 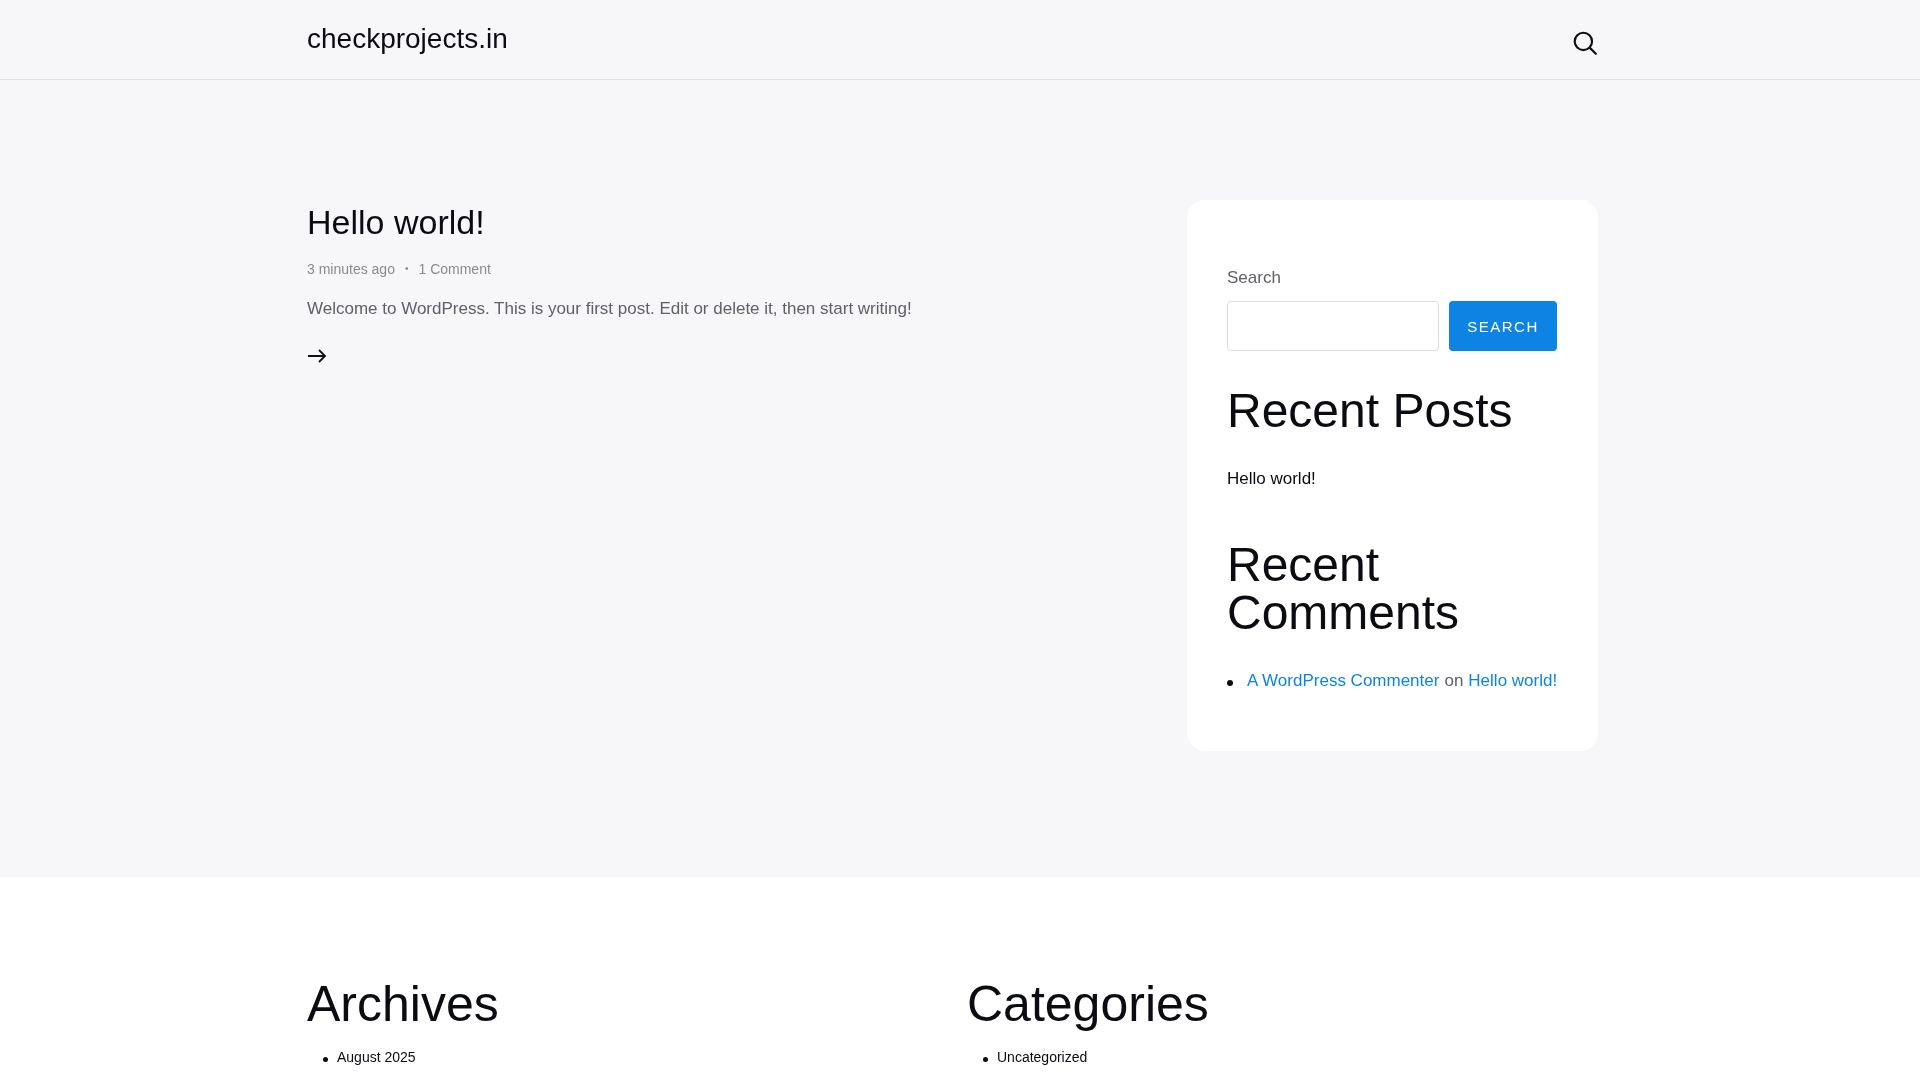 What do you see at coordinates (1344, 589) in the screenshot?
I see `widget-title: Recent Comments` at bounding box center [1344, 589].